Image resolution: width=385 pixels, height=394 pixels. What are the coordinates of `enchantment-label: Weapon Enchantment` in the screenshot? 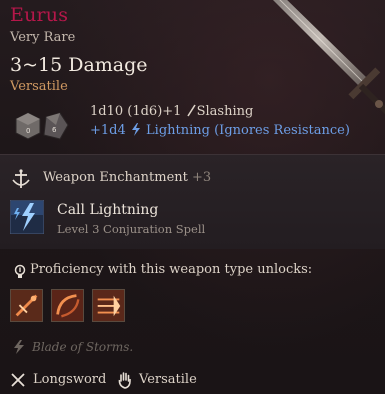 It's located at (115, 177).